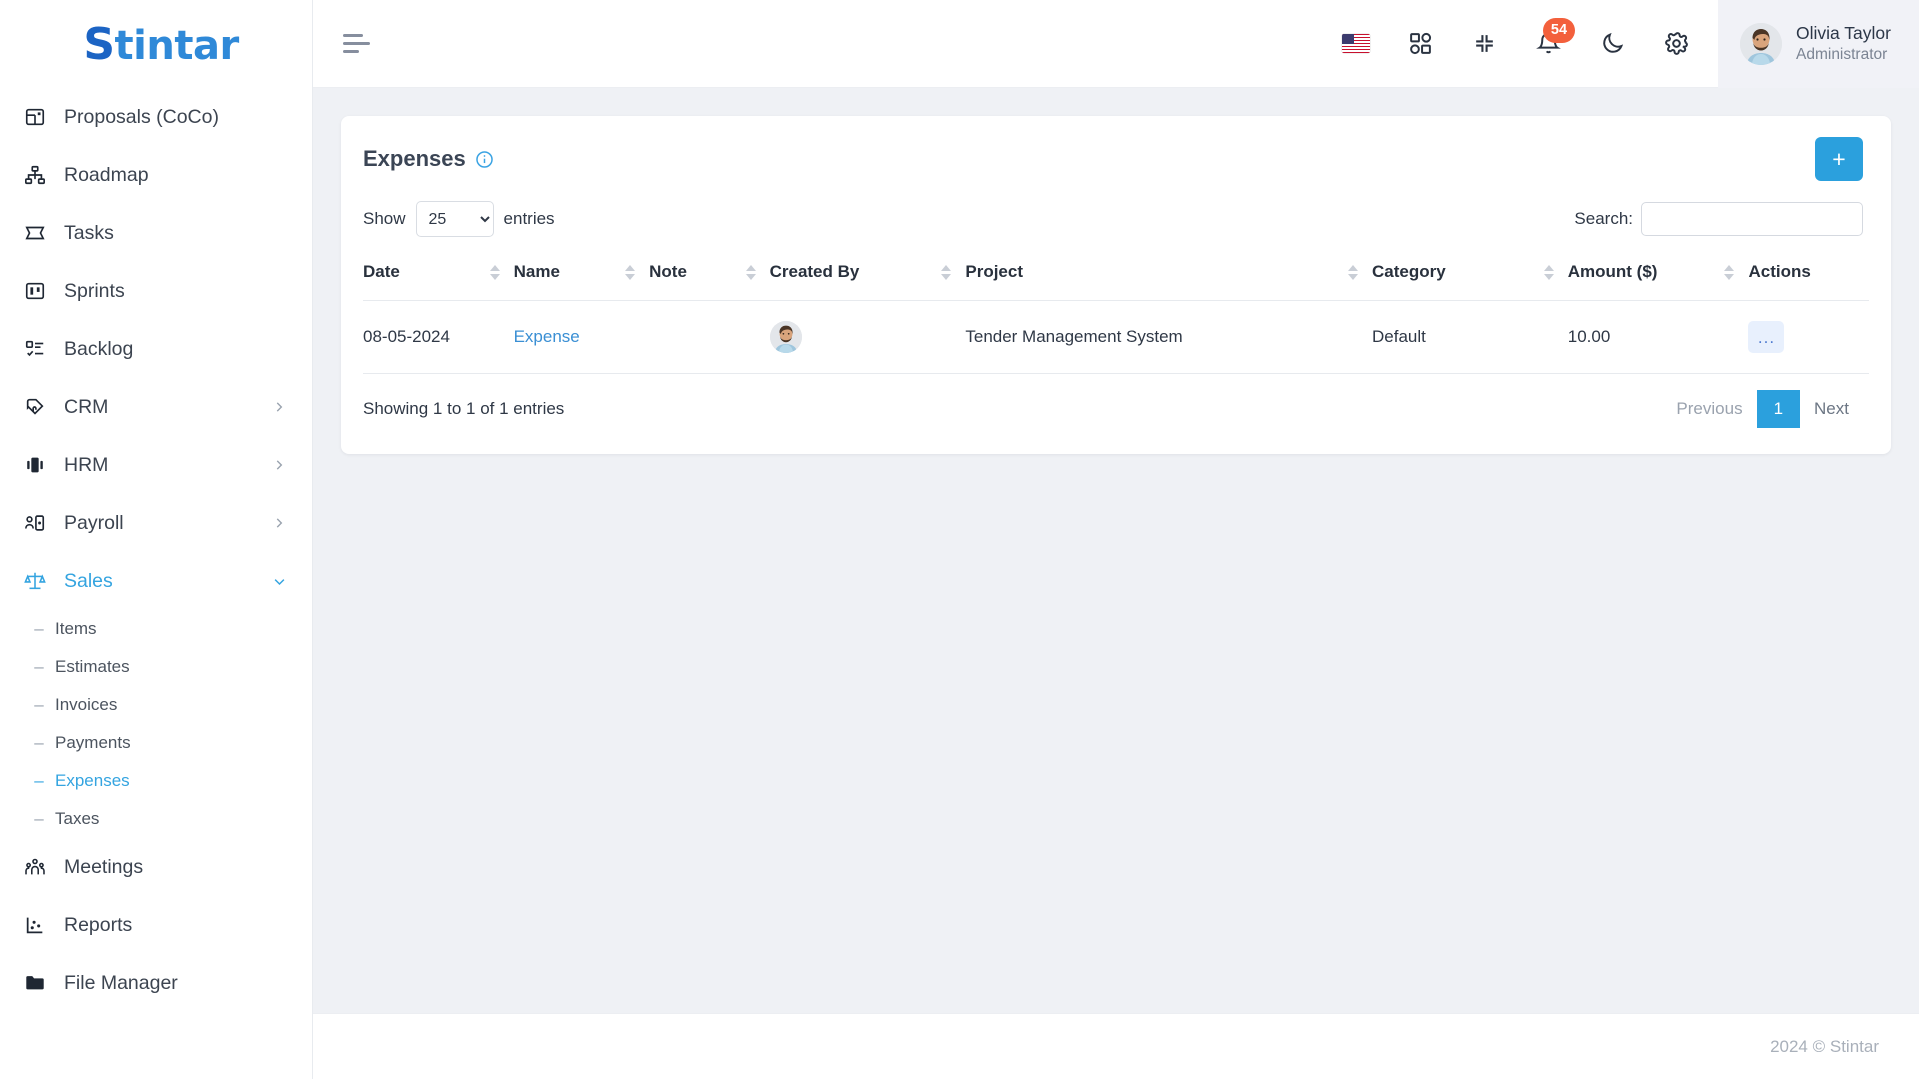 This screenshot has width=1919, height=1079. What do you see at coordinates (1408, 271) in the screenshot?
I see `column-label: Category` at bounding box center [1408, 271].